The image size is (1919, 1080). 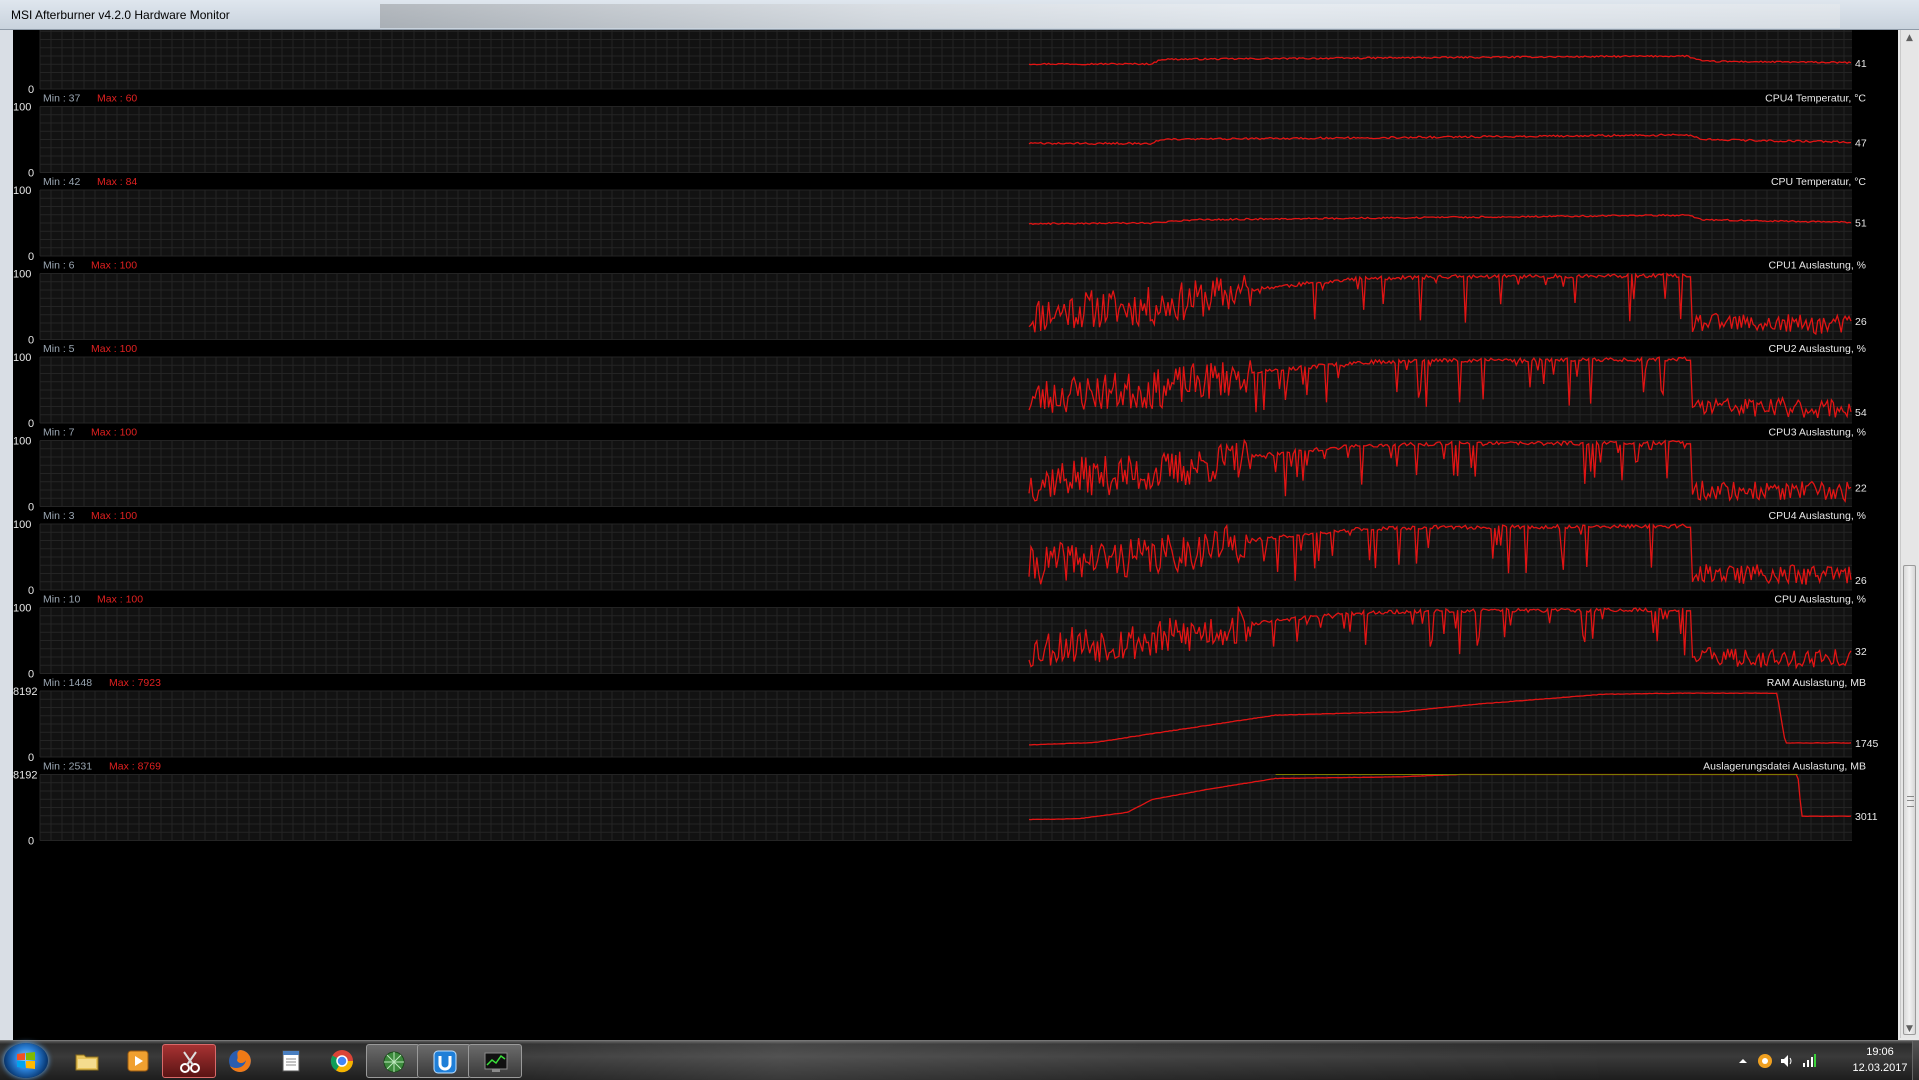 What do you see at coordinates (1861, 143) in the screenshot?
I see `graph-current-value: 47` at bounding box center [1861, 143].